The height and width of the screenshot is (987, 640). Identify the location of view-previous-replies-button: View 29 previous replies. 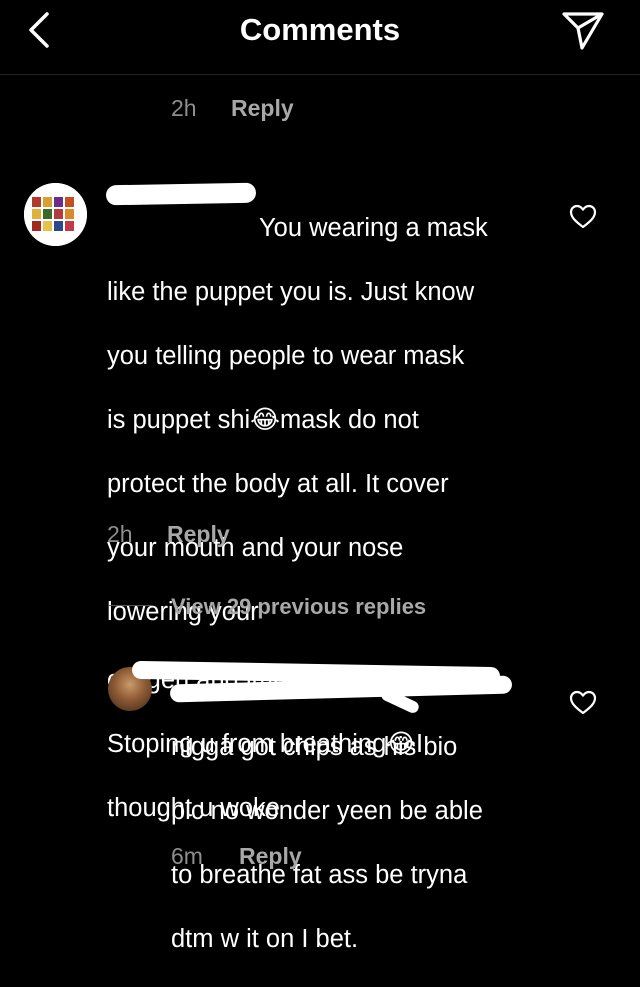
(298, 607).